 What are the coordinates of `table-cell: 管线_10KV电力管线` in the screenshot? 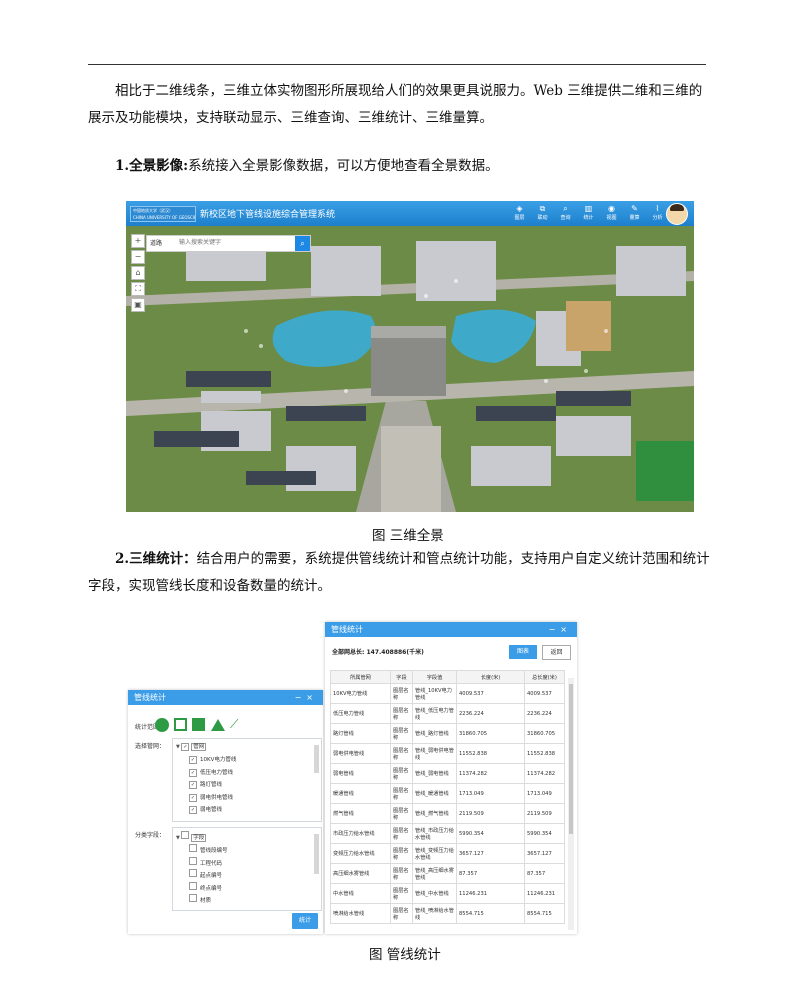 It's located at (434, 693).